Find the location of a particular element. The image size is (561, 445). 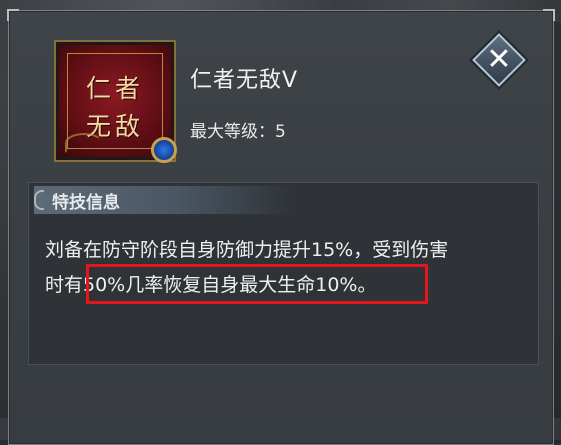

skill-description-line1: 刘备在防守阶段自身防御力提升15%，受到伤害 is located at coordinates (247, 250).